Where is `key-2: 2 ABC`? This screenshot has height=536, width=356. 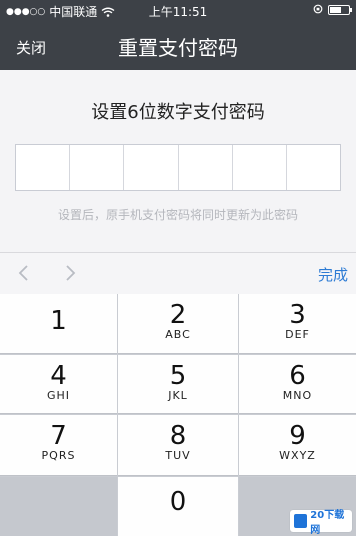 key-2: 2 ABC is located at coordinates (178, 324).